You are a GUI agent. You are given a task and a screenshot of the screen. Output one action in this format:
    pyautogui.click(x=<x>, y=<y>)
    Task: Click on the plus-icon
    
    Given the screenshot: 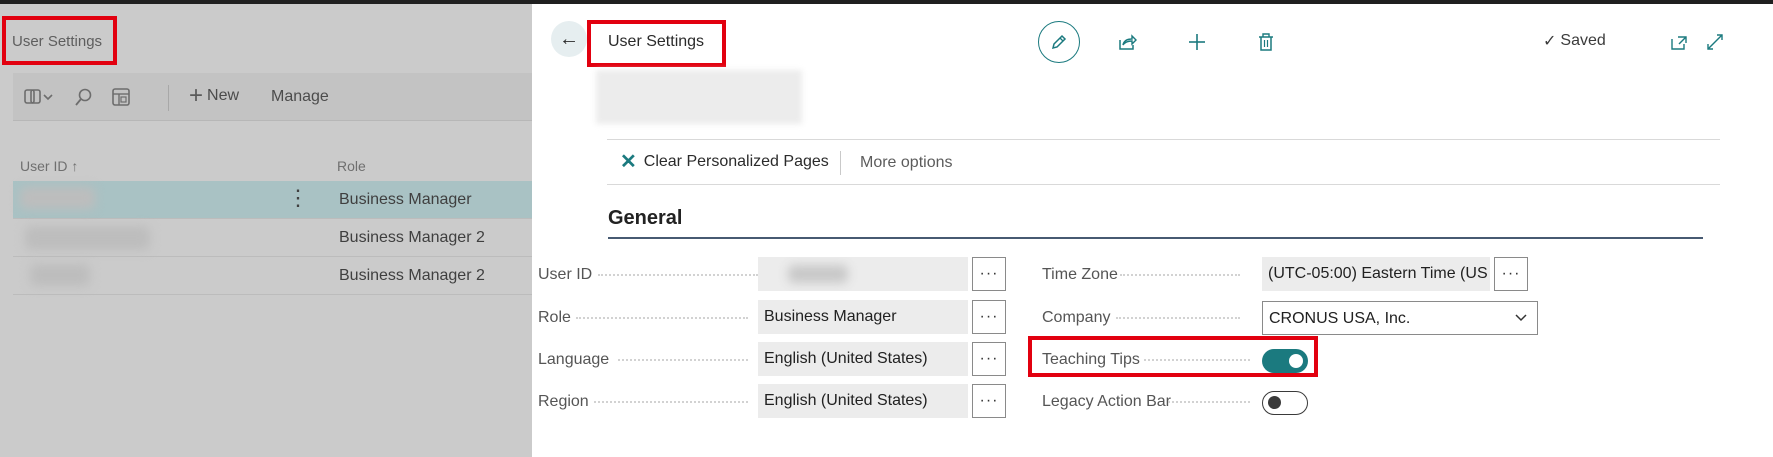 What is the action you would take?
    pyautogui.click(x=1197, y=42)
    